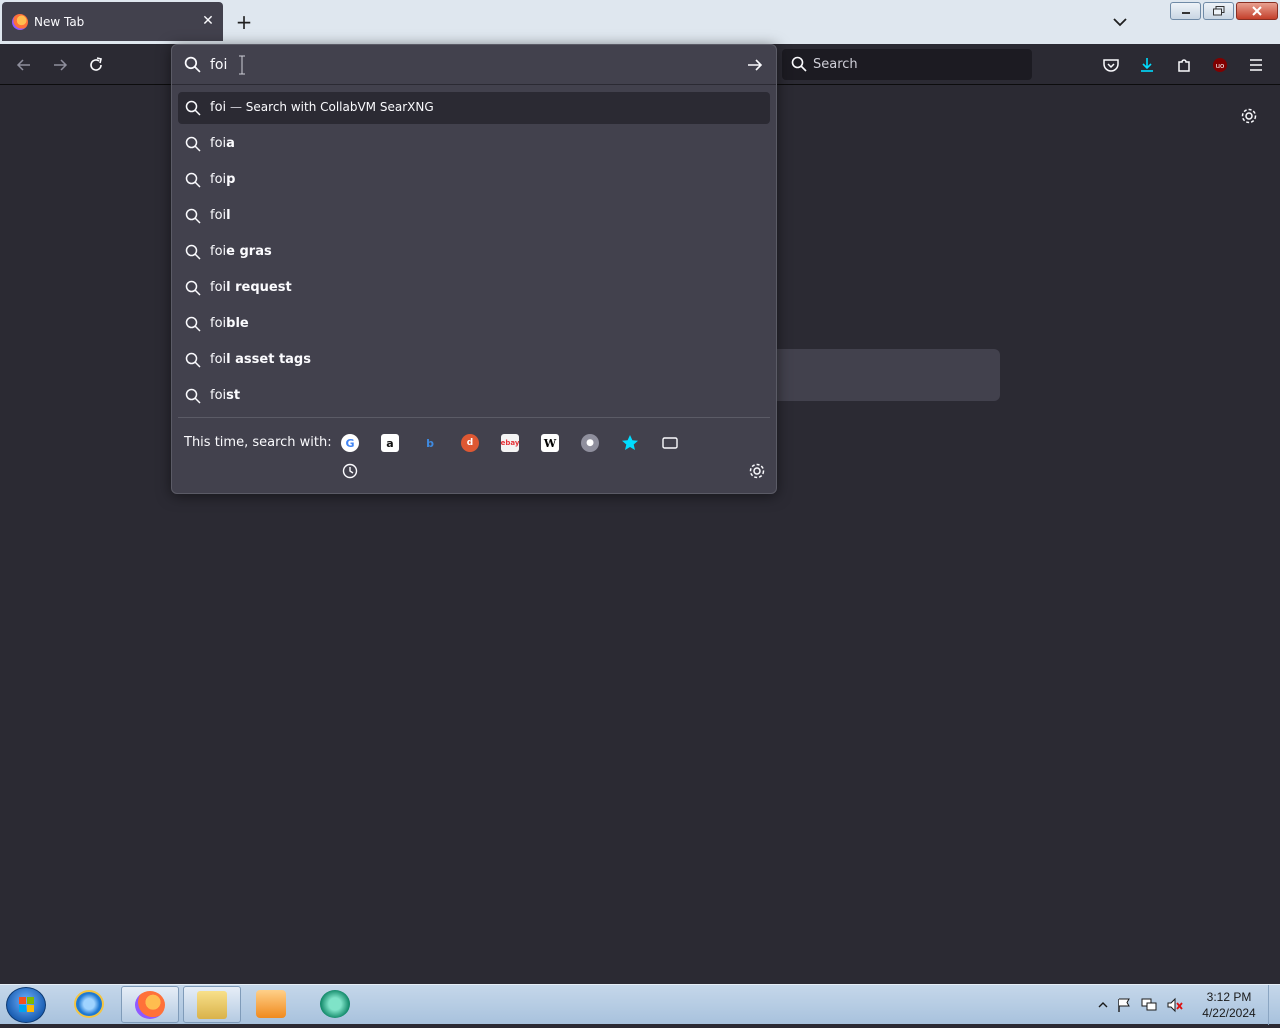 The width and height of the screenshot is (1280, 1028). Describe the element at coordinates (1124, 1005) in the screenshot. I see `action-center-flag-icon` at that location.